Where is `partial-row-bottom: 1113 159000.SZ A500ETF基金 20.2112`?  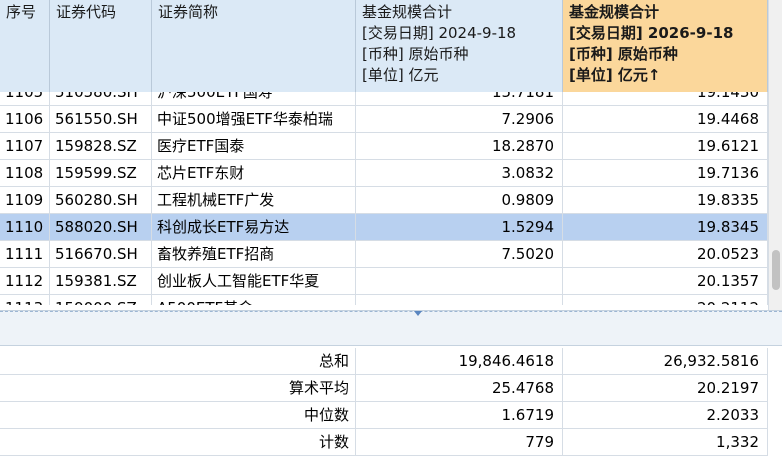 partial-row-bottom: 1113 159000.SZ A500ETF基金 20.2112 is located at coordinates (384, 300).